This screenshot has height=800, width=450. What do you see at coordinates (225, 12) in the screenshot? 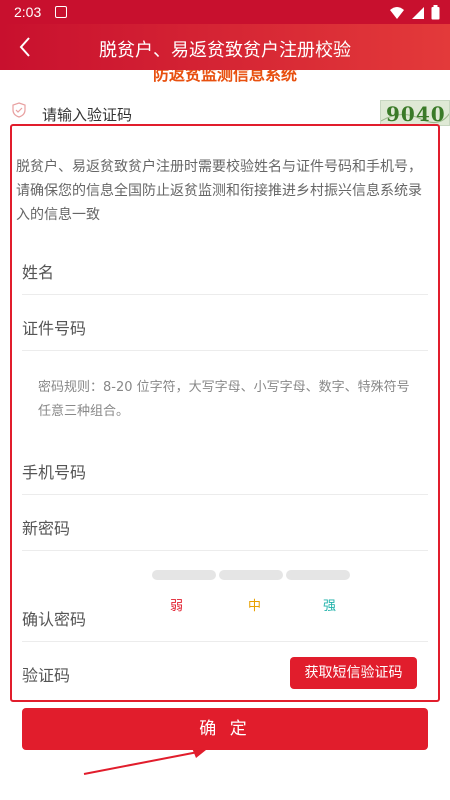
I see `status-bar: 2:03` at bounding box center [225, 12].